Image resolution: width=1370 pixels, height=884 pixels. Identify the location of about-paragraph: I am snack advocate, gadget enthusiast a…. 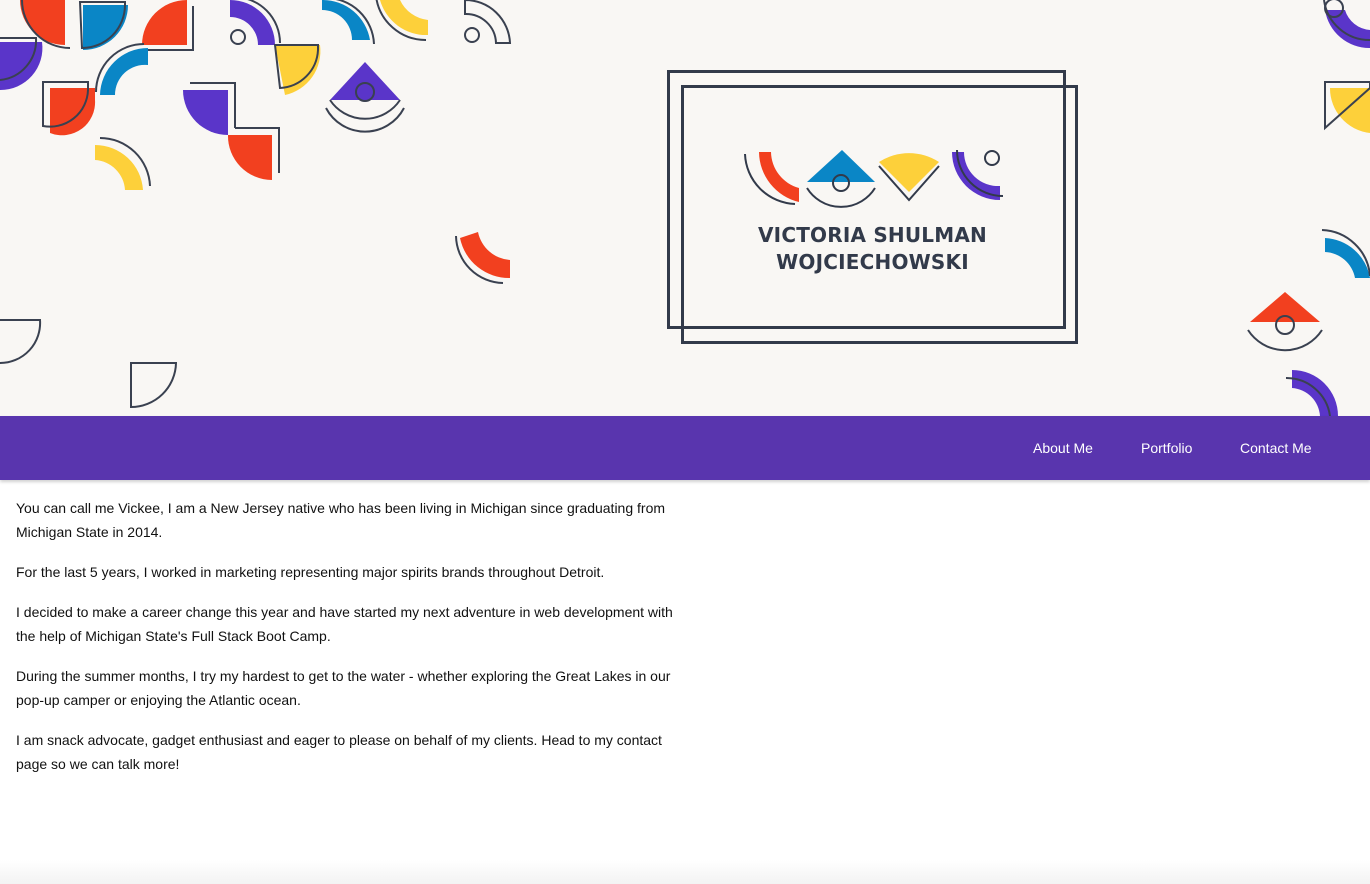
(339, 752).